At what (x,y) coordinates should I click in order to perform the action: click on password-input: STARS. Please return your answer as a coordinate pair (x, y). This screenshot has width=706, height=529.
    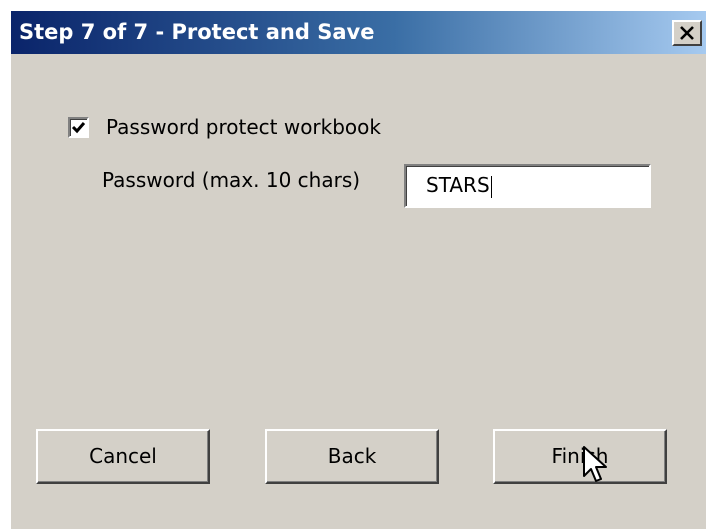
    Looking at the image, I should click on (527, 186).